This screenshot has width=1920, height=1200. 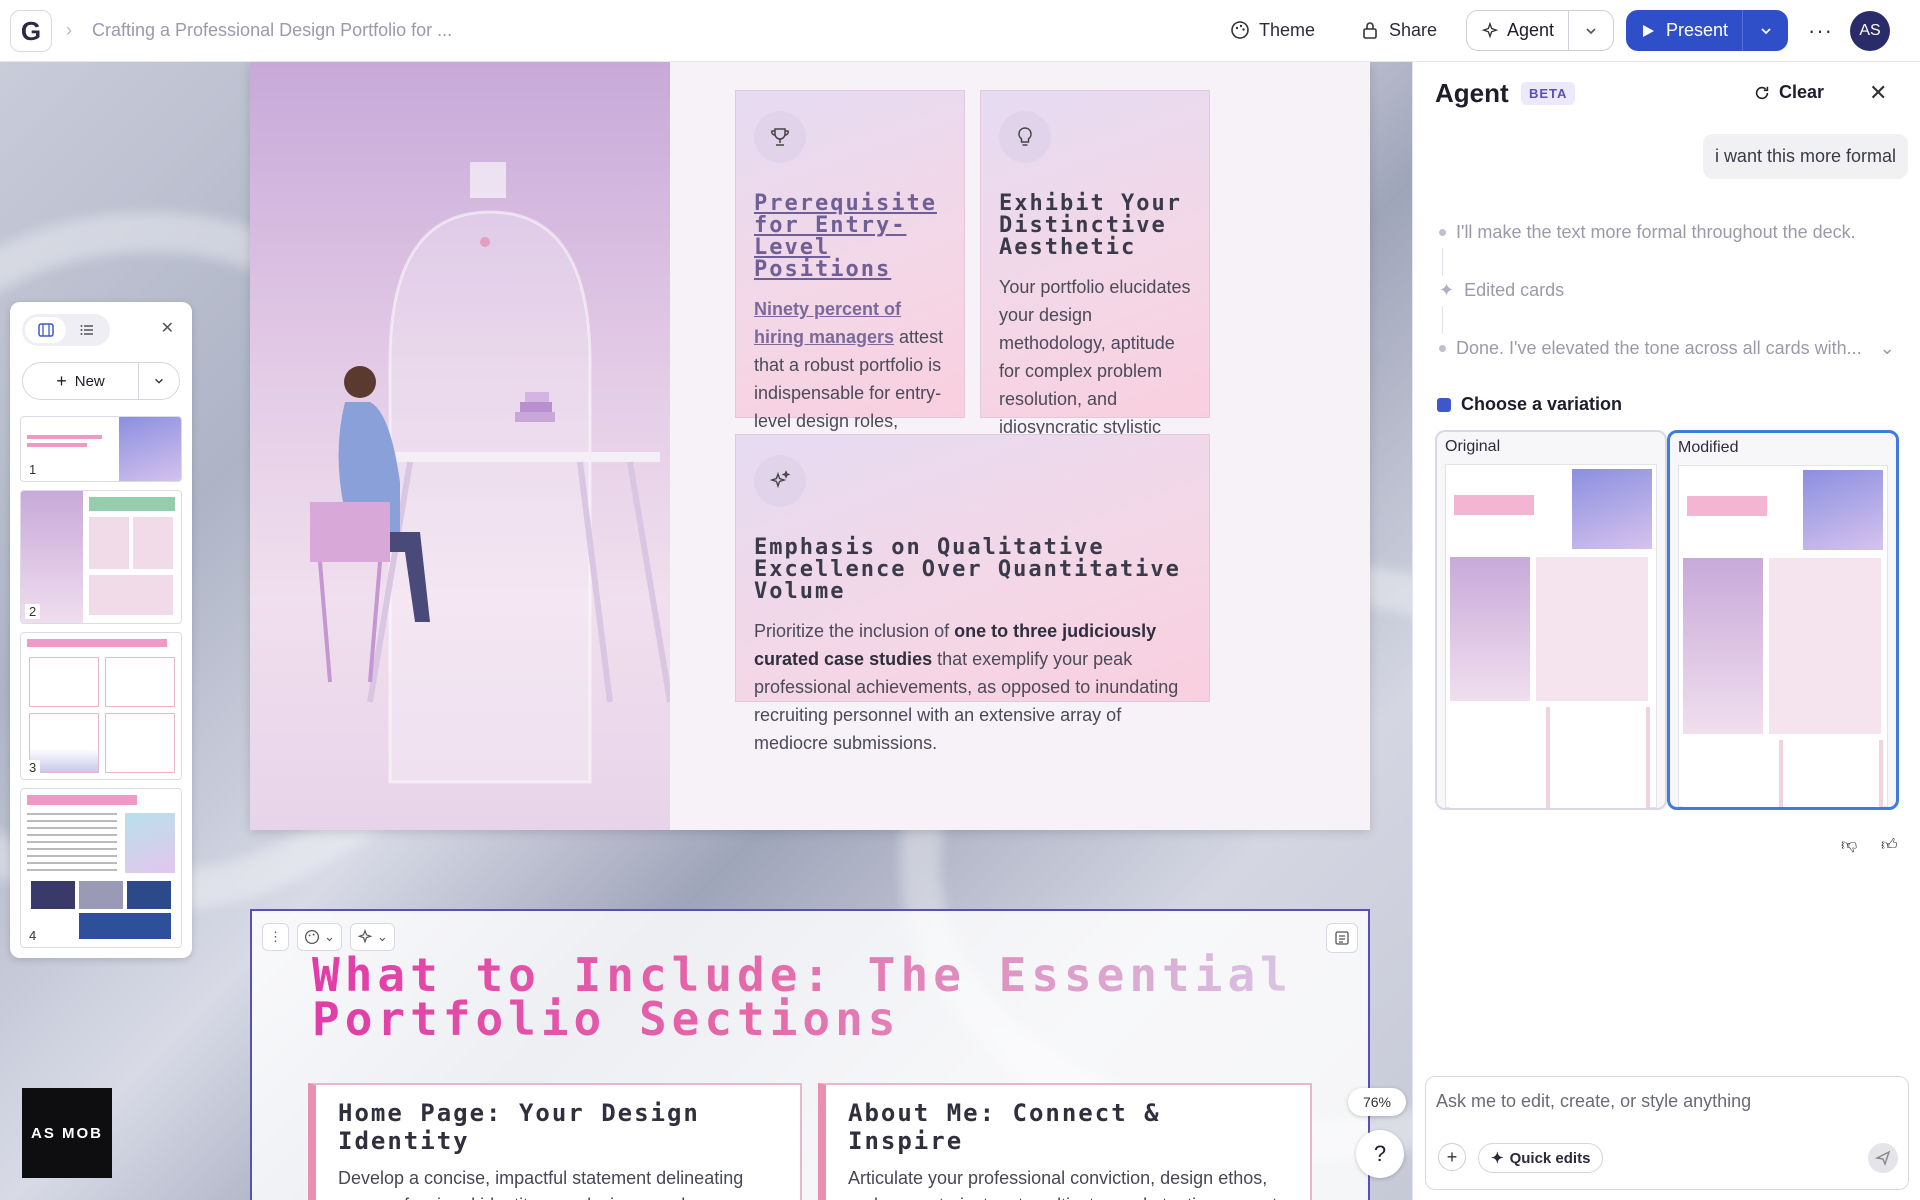 What do you see at coordinates (1542, 404) in the screenshot?
I see `choose-label: Choose a variation` at bounding box center [1542, 404].